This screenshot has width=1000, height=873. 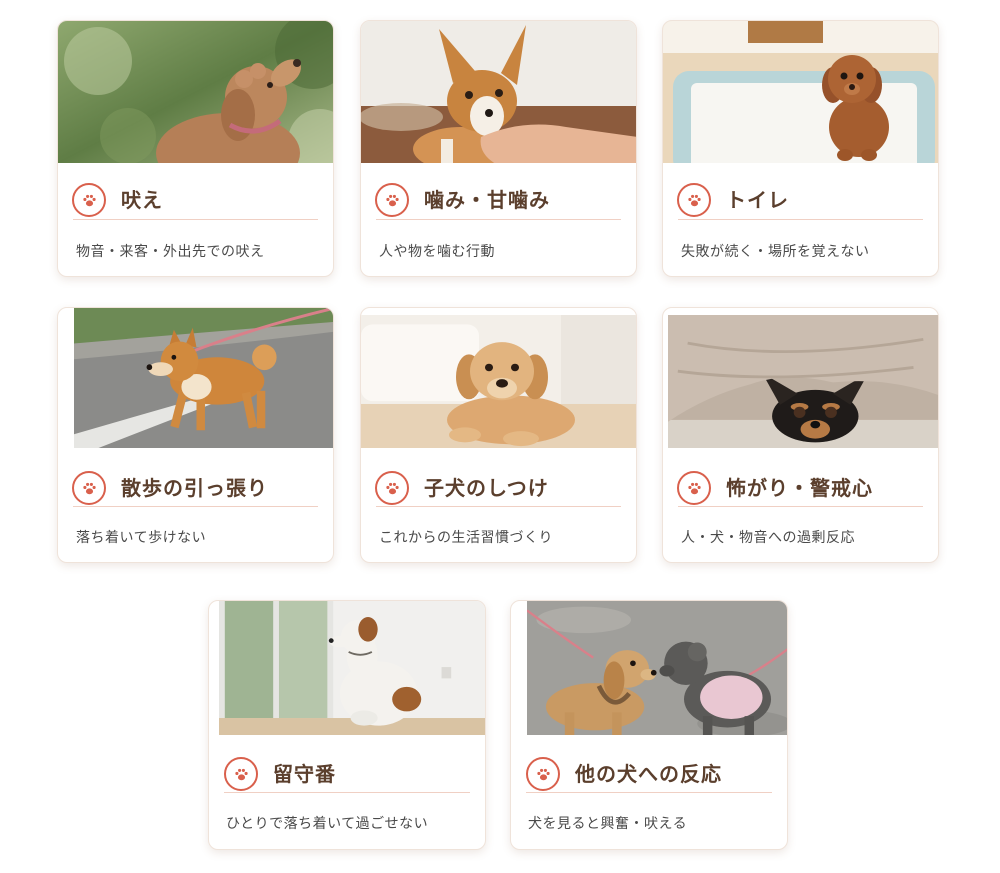 What do you see at coordinates (466, 538) in the screenshot?
I see `card-description: これからの生活習慣づくり` at bounding box center [466, 538].